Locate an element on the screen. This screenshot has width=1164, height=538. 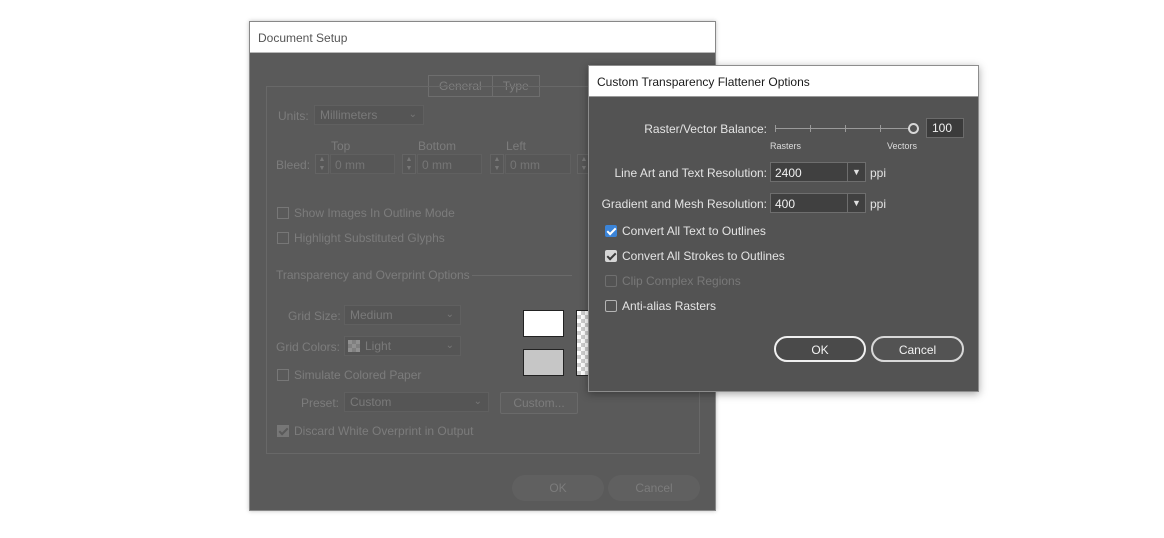
transparency-section-title: Transparency and Overprint Options is located at coordinates (373, 275).